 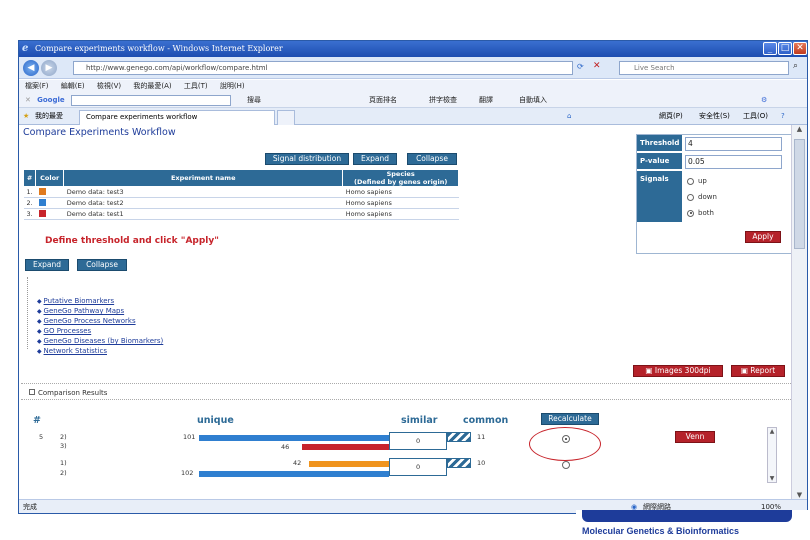 What do you see at coordinates (29, 192) in the screenshot?
I see `row-num: 1.` at bounding box center [29, 192].